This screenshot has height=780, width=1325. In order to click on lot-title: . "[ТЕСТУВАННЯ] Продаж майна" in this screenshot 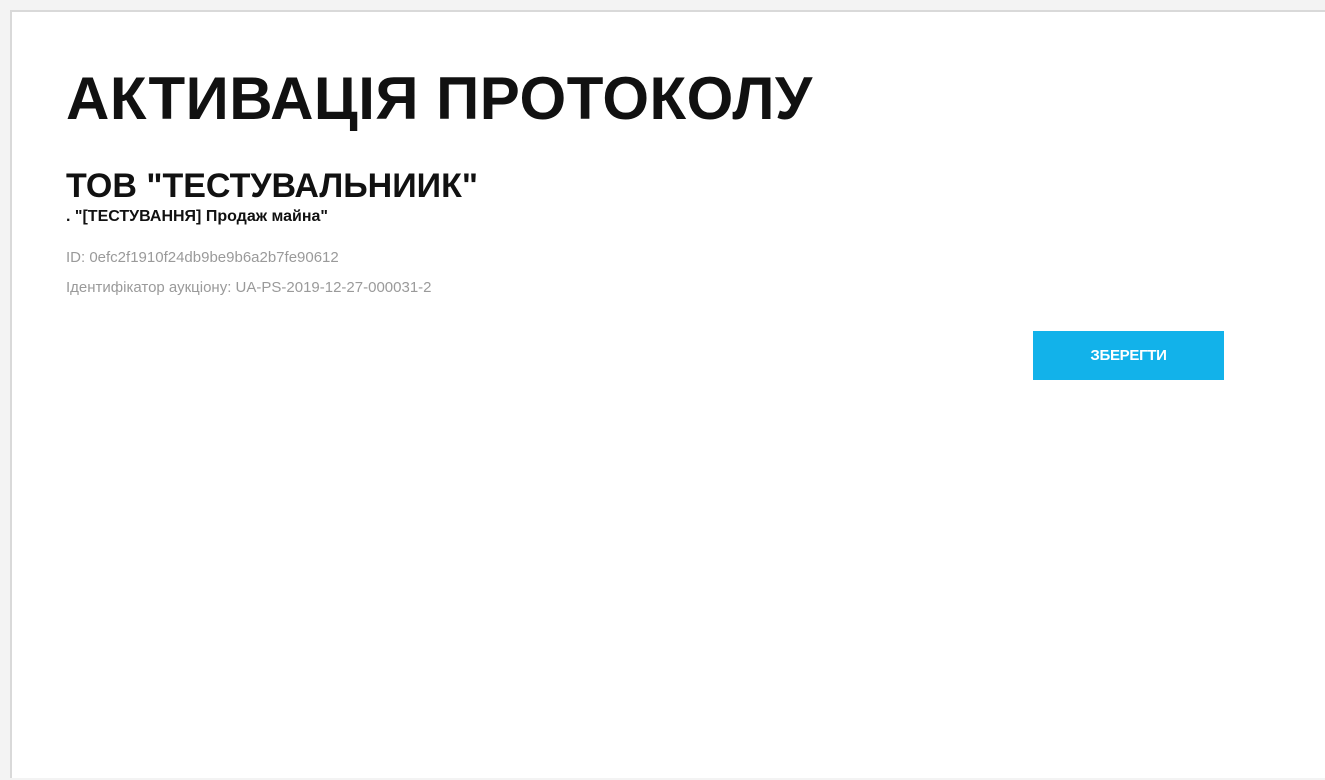, I will do `click(197, 216)`.